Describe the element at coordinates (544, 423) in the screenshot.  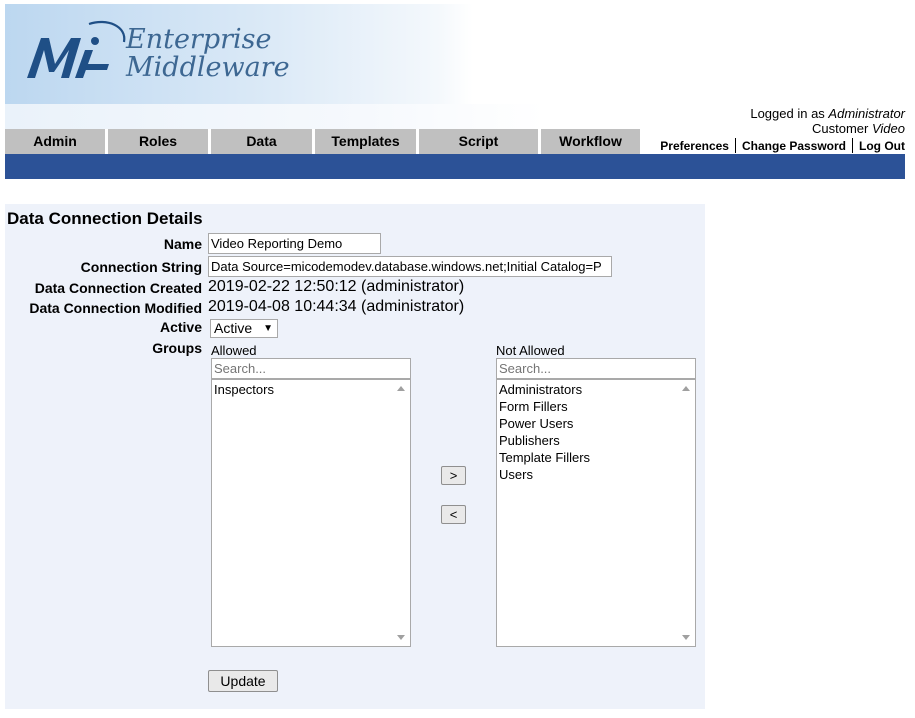
I see `list-item: Power Users` at that location.